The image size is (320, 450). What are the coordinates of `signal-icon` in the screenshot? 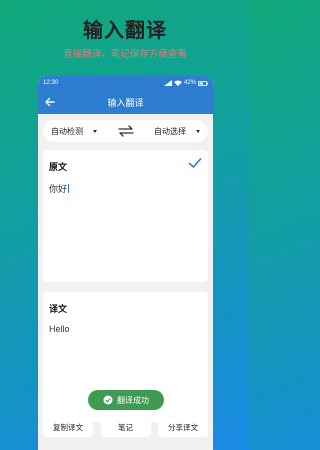 It's located at (167, 83).